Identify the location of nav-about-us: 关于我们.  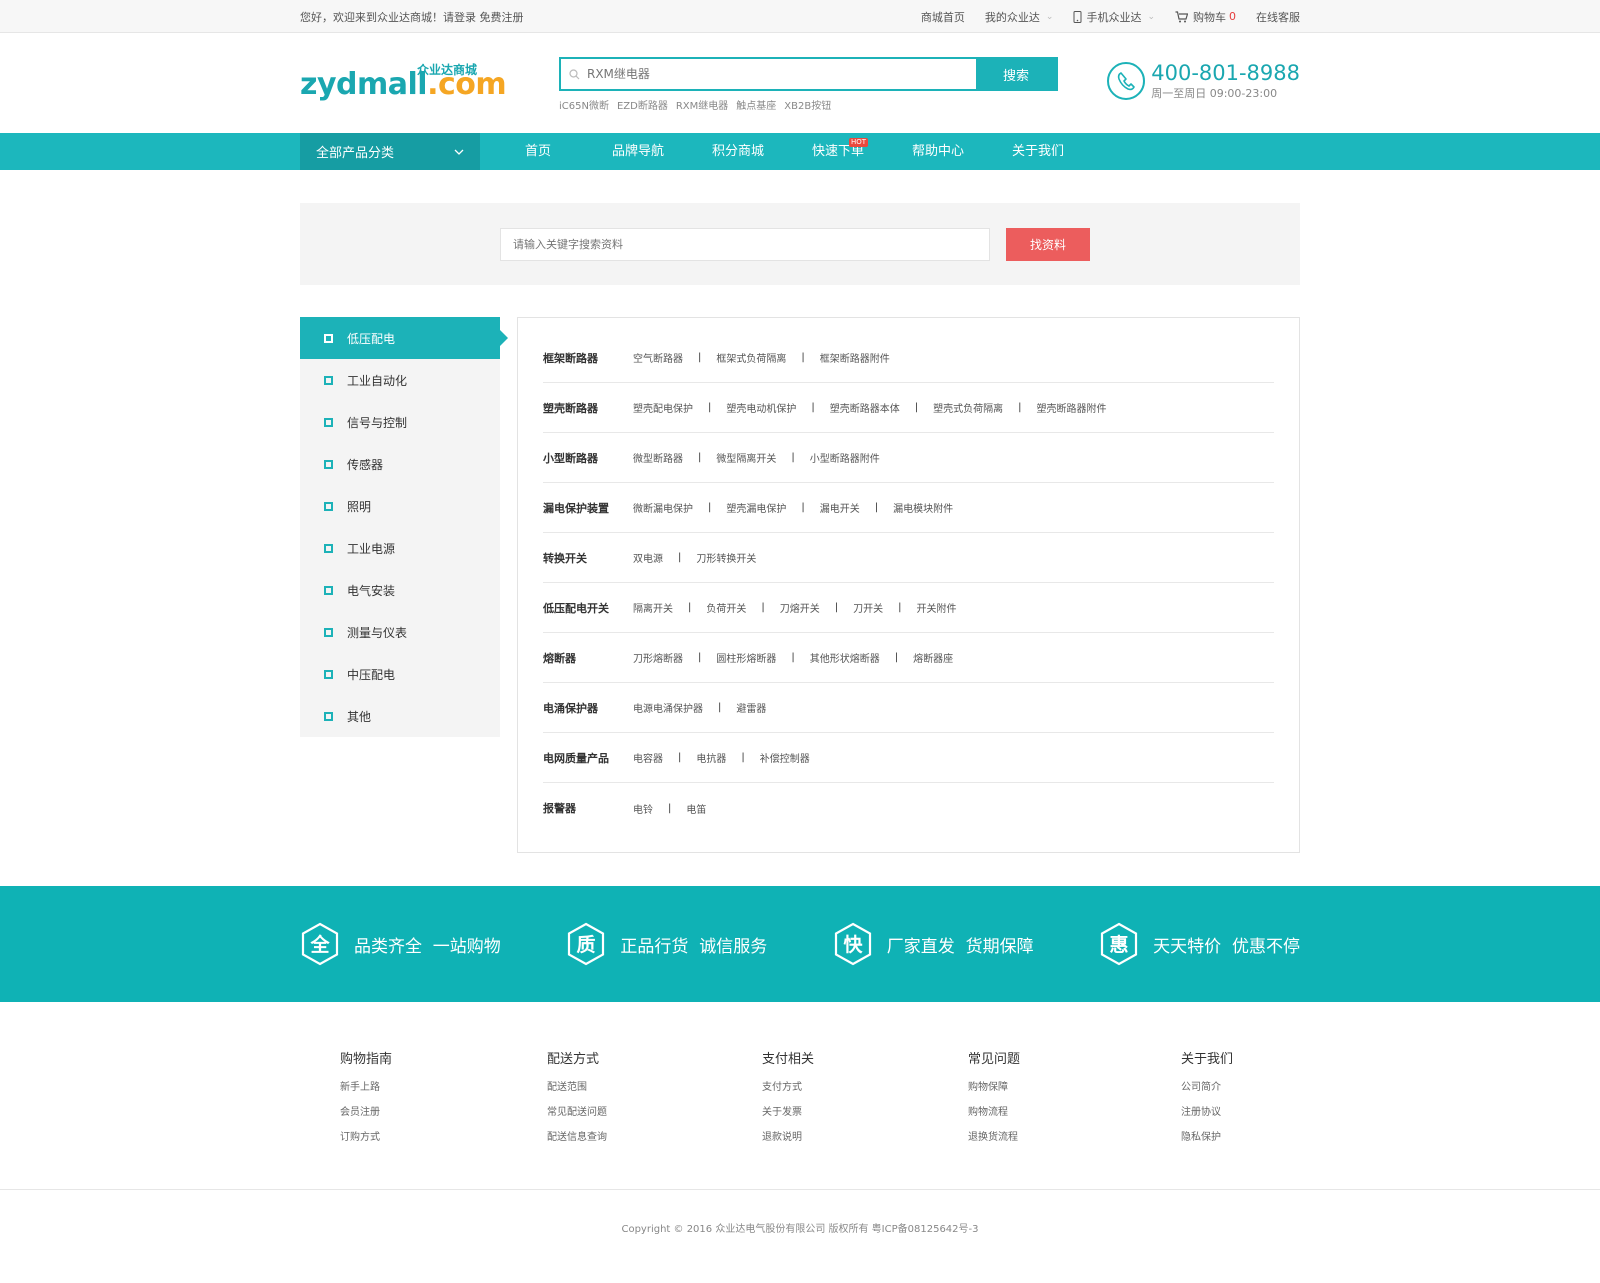
(1038, 151).